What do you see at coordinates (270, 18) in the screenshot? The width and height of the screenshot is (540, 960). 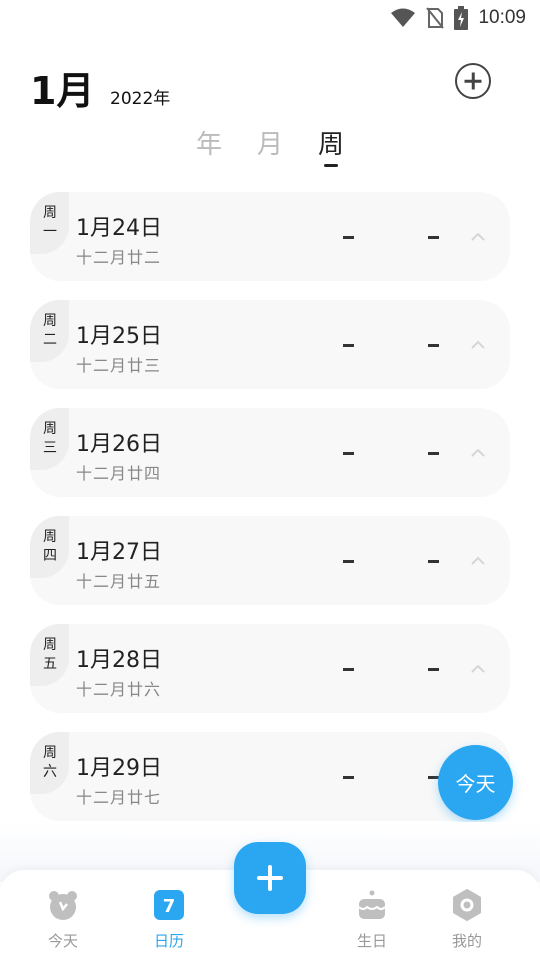 I see `status-bar: 10:09` at bounding box center [270, 18].